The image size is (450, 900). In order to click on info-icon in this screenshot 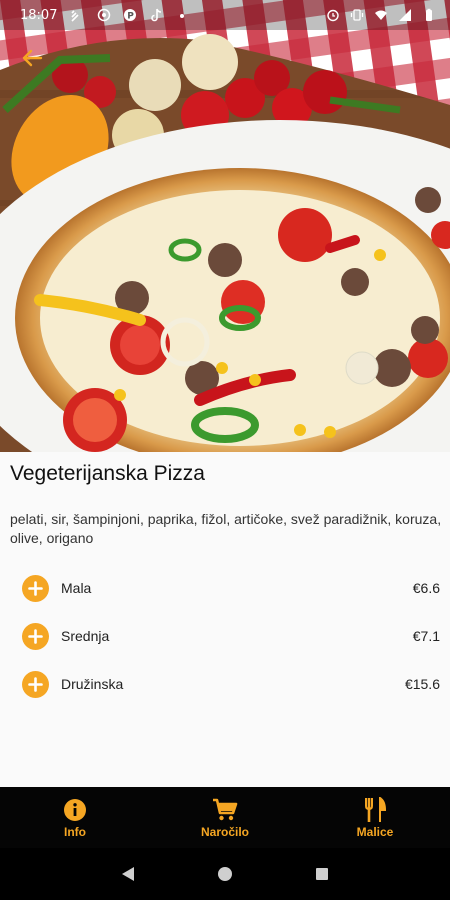, I will do `click(75, 809)`.